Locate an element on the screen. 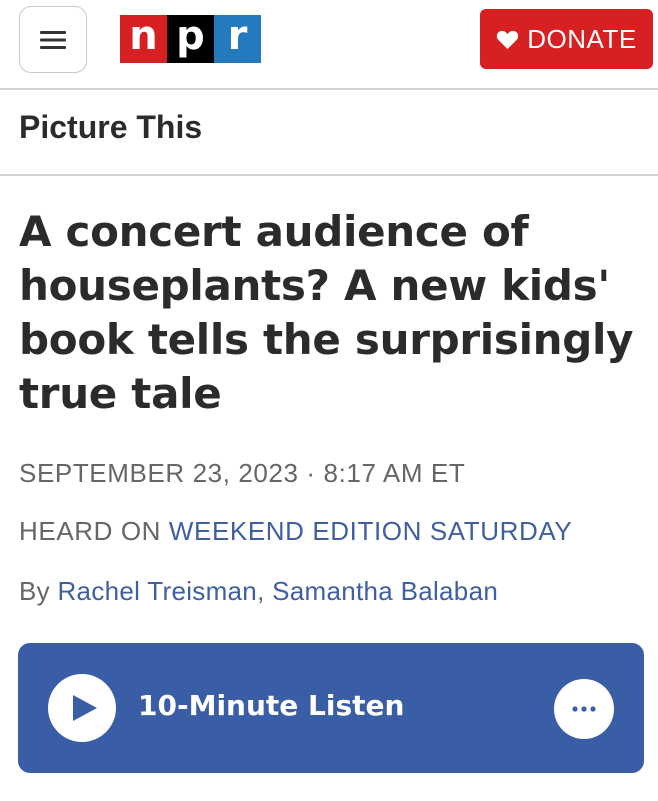 The image size is (658, 801). heard-on-line: HEARD ON WEEKEND EDITION SATURDAY is located at coordinates (295, 531).